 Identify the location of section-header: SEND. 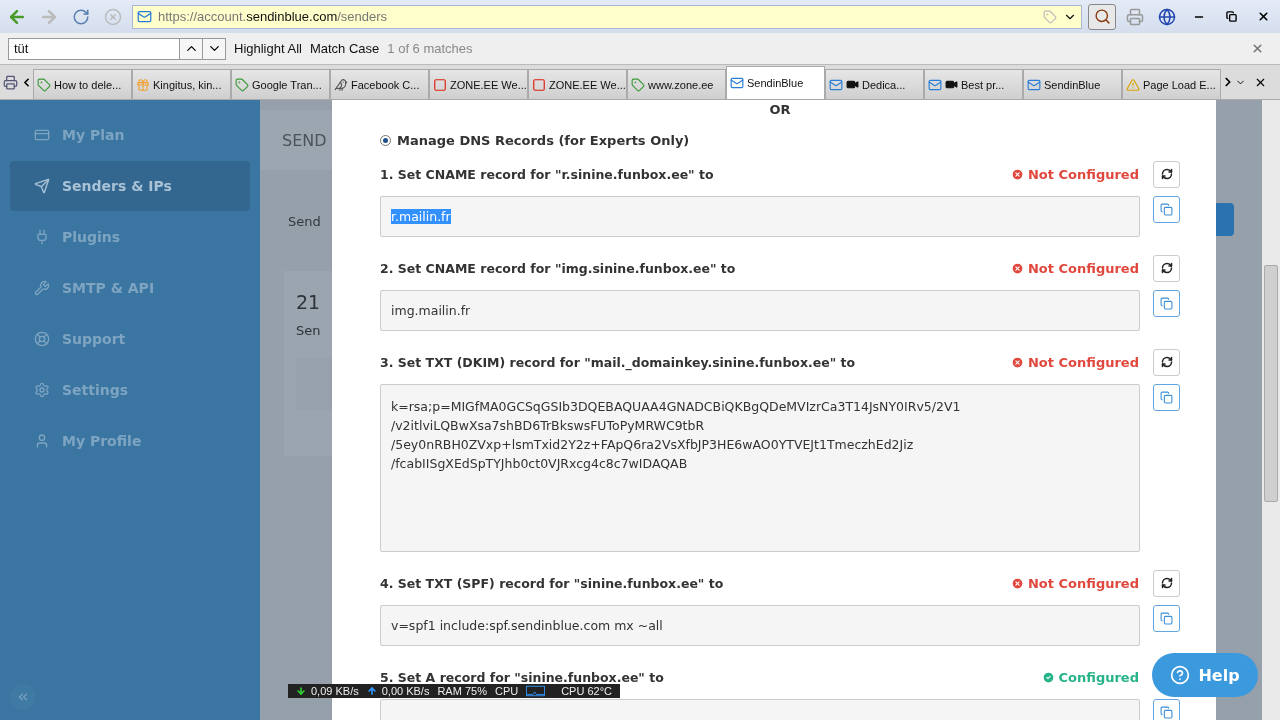
(296, 140).